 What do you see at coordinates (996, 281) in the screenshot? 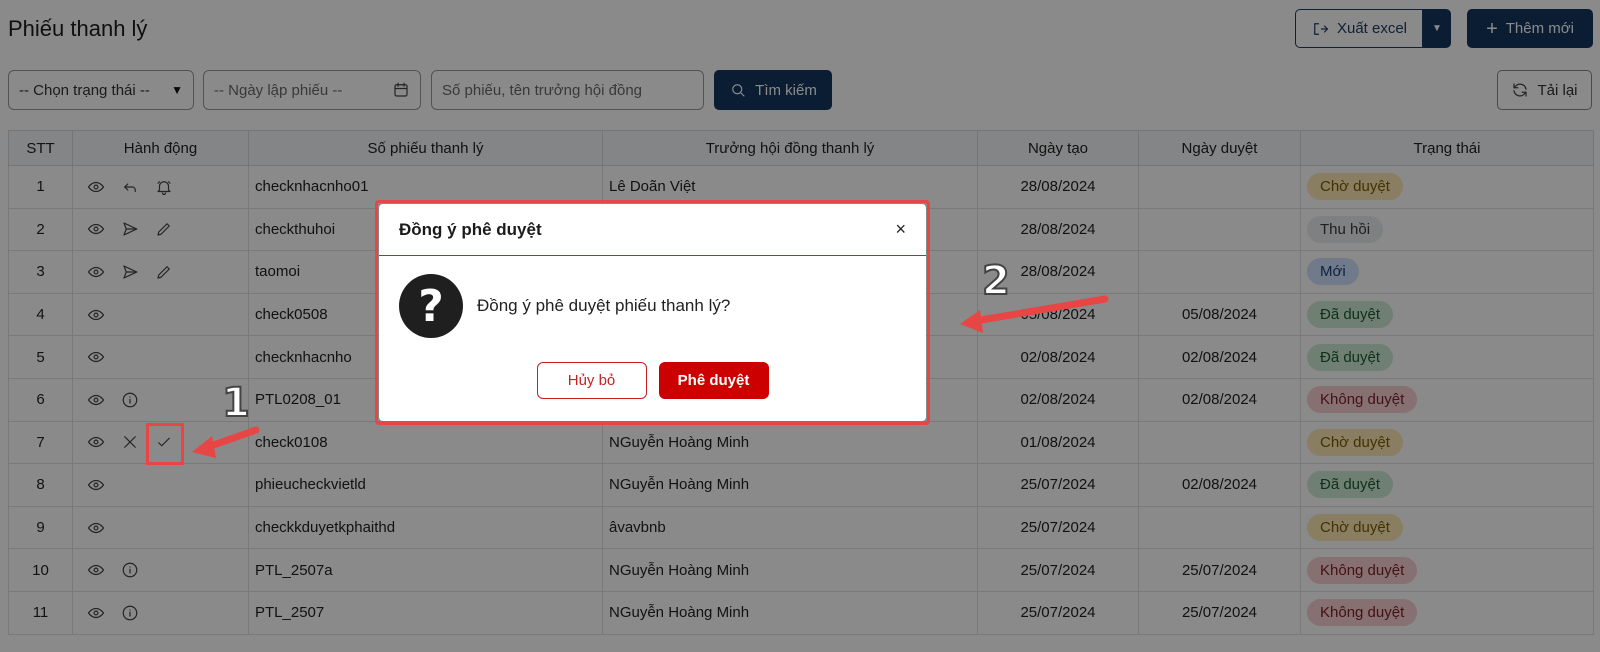
I see `annotation-step-2: 2` at bounding box center [996, 281].